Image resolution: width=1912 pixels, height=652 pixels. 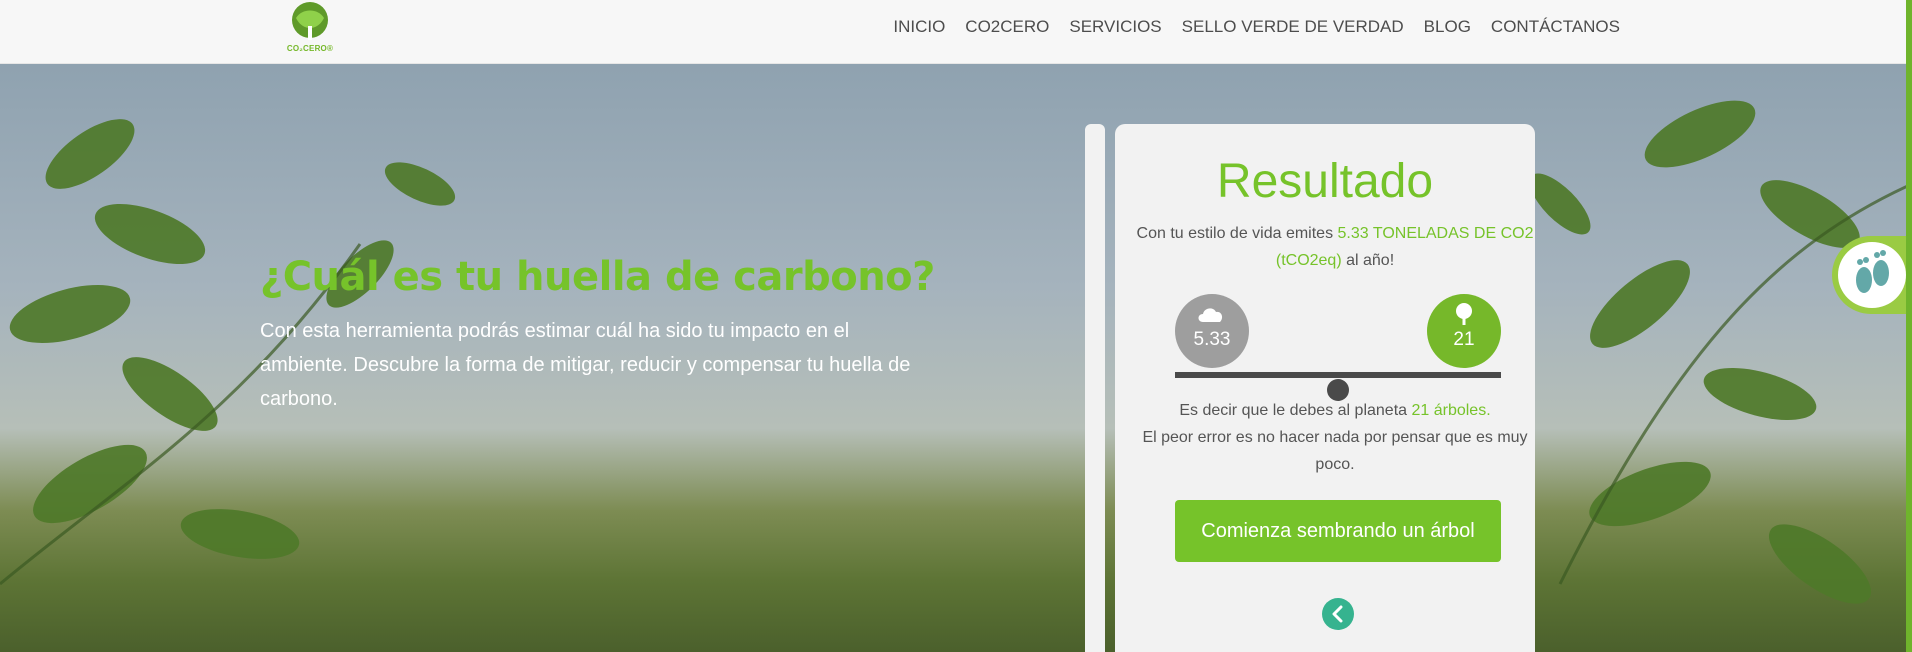 What do you see at coordinates (1007, 27) in the screenshot?
I see `nav-co2cero: CO2CERO` at bounding box center [1007, 27].